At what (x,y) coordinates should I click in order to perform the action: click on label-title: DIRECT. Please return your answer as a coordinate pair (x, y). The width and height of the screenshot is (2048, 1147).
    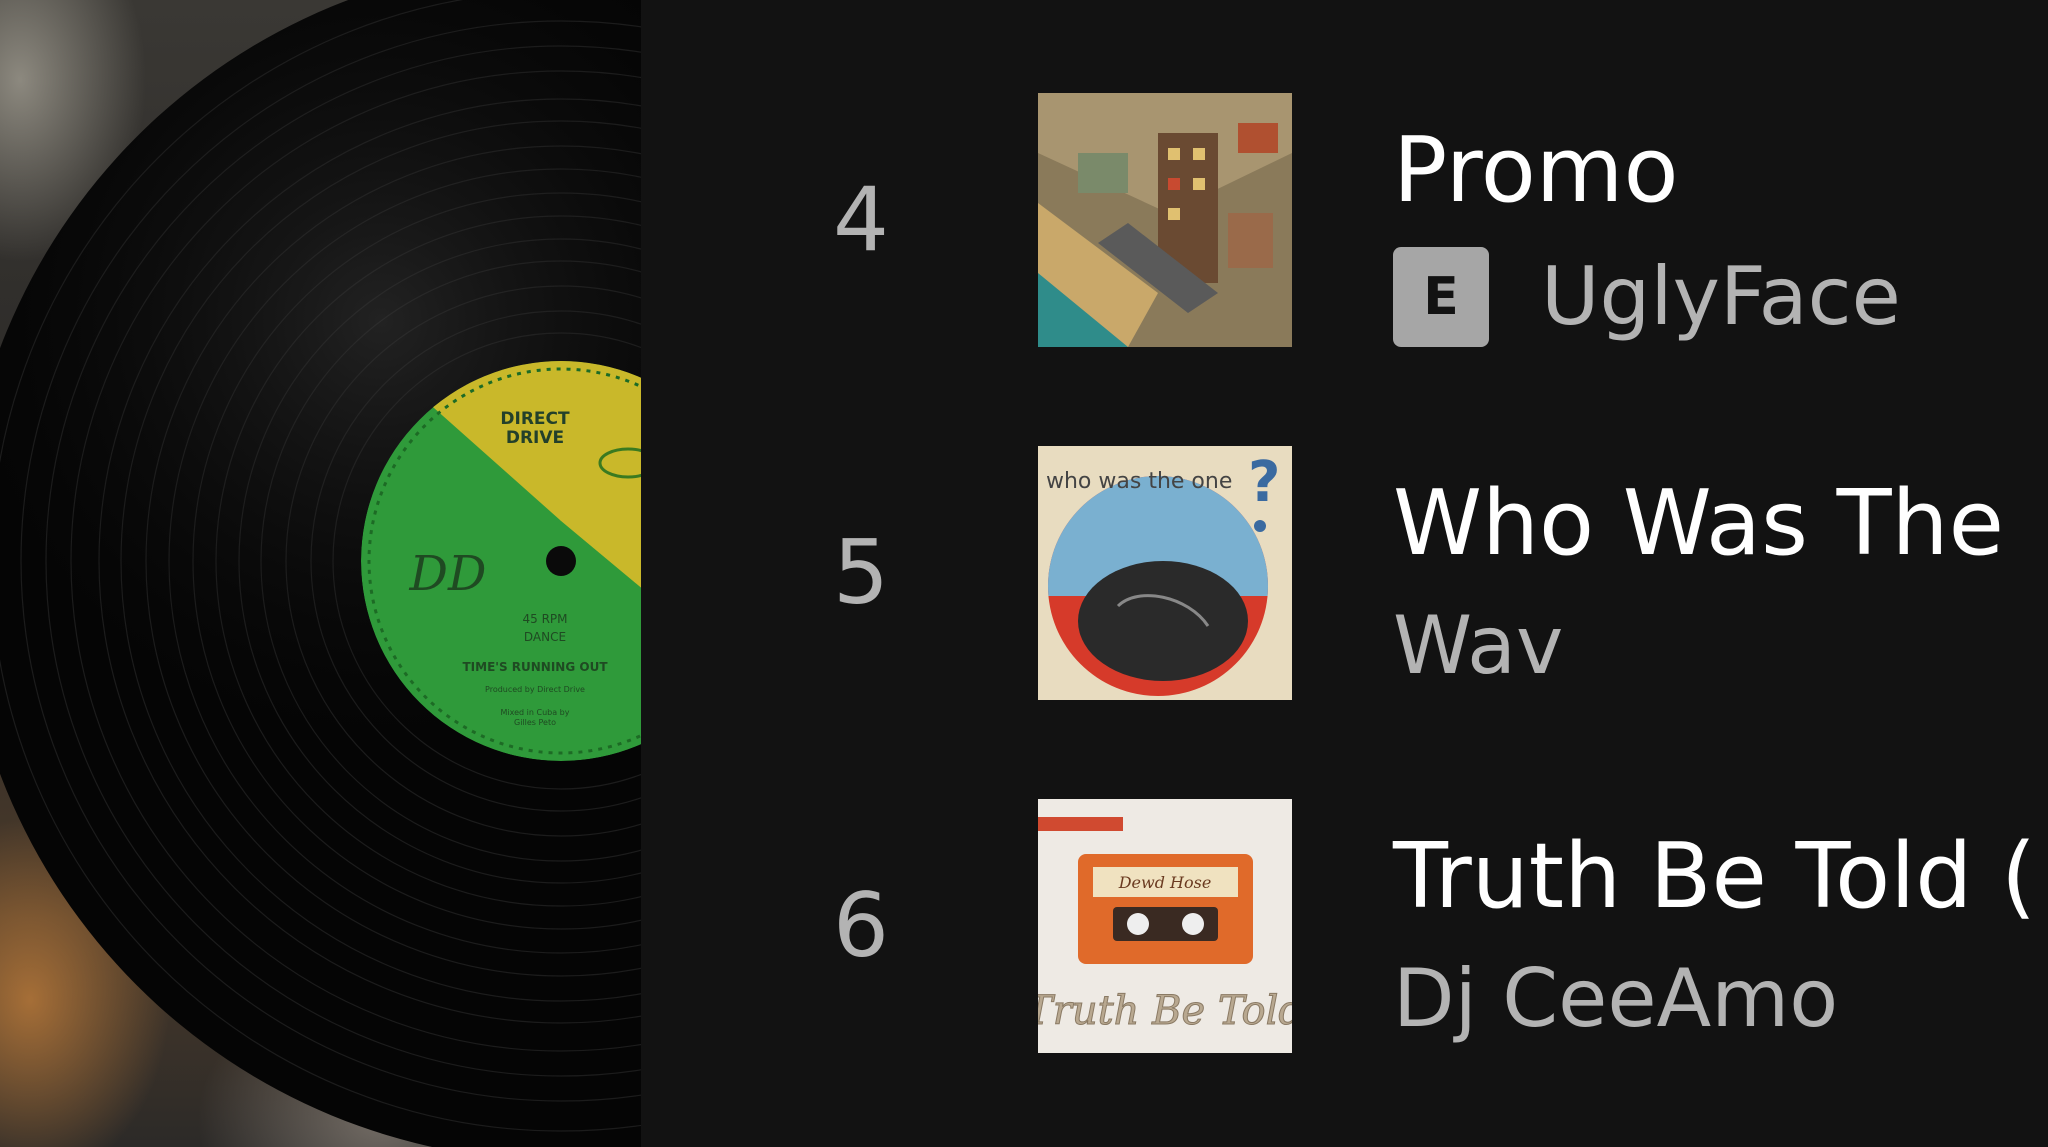
    Looking at the image, I should click on (535, 419).